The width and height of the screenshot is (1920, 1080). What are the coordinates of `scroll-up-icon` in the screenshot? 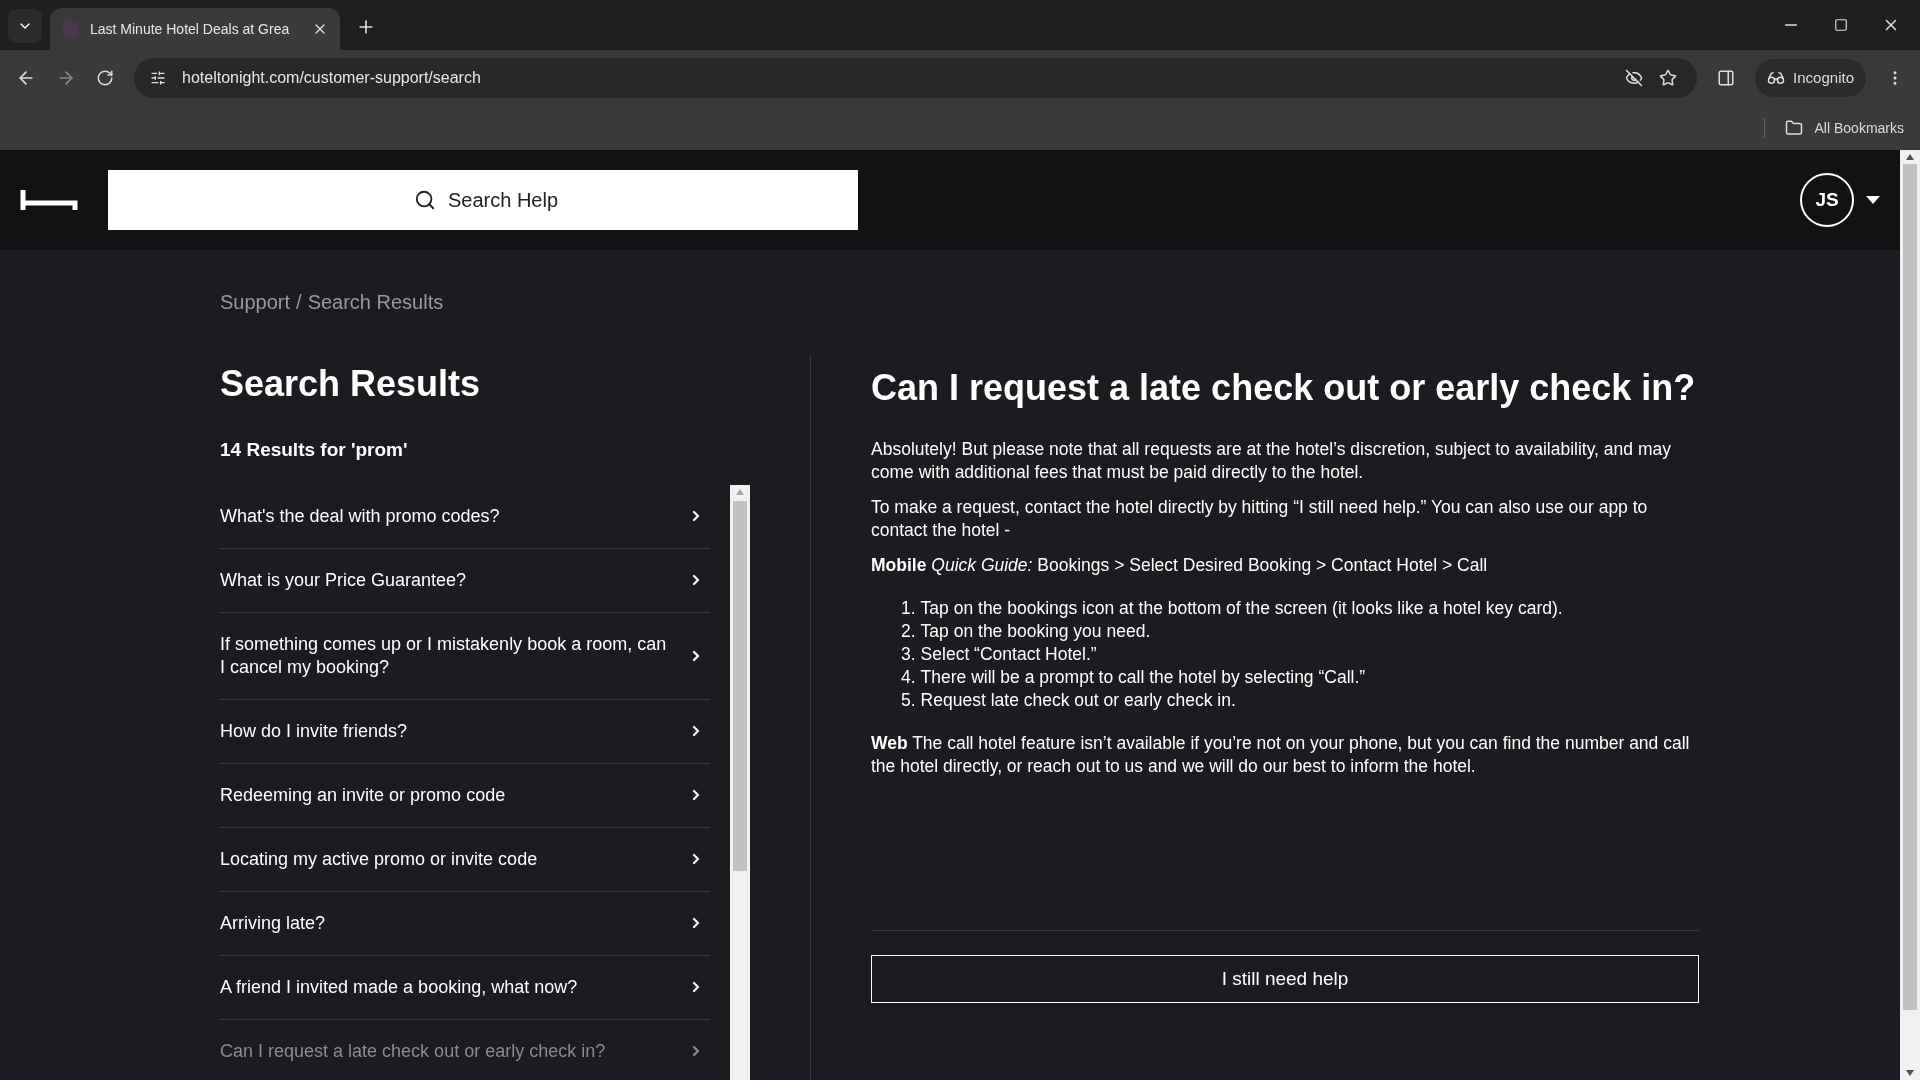 It's located at (1910, 157).